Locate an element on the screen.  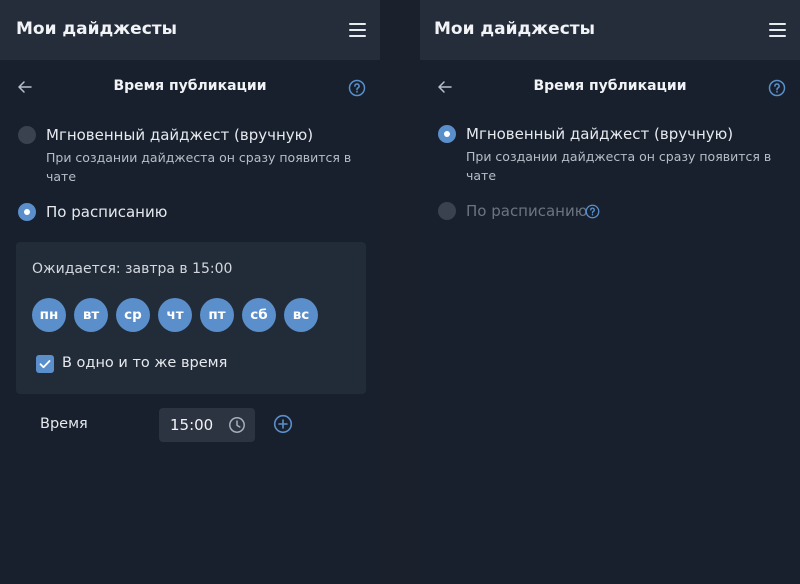
option-scheduled-label-right: По расписанию is located at coordinates (527, 211).